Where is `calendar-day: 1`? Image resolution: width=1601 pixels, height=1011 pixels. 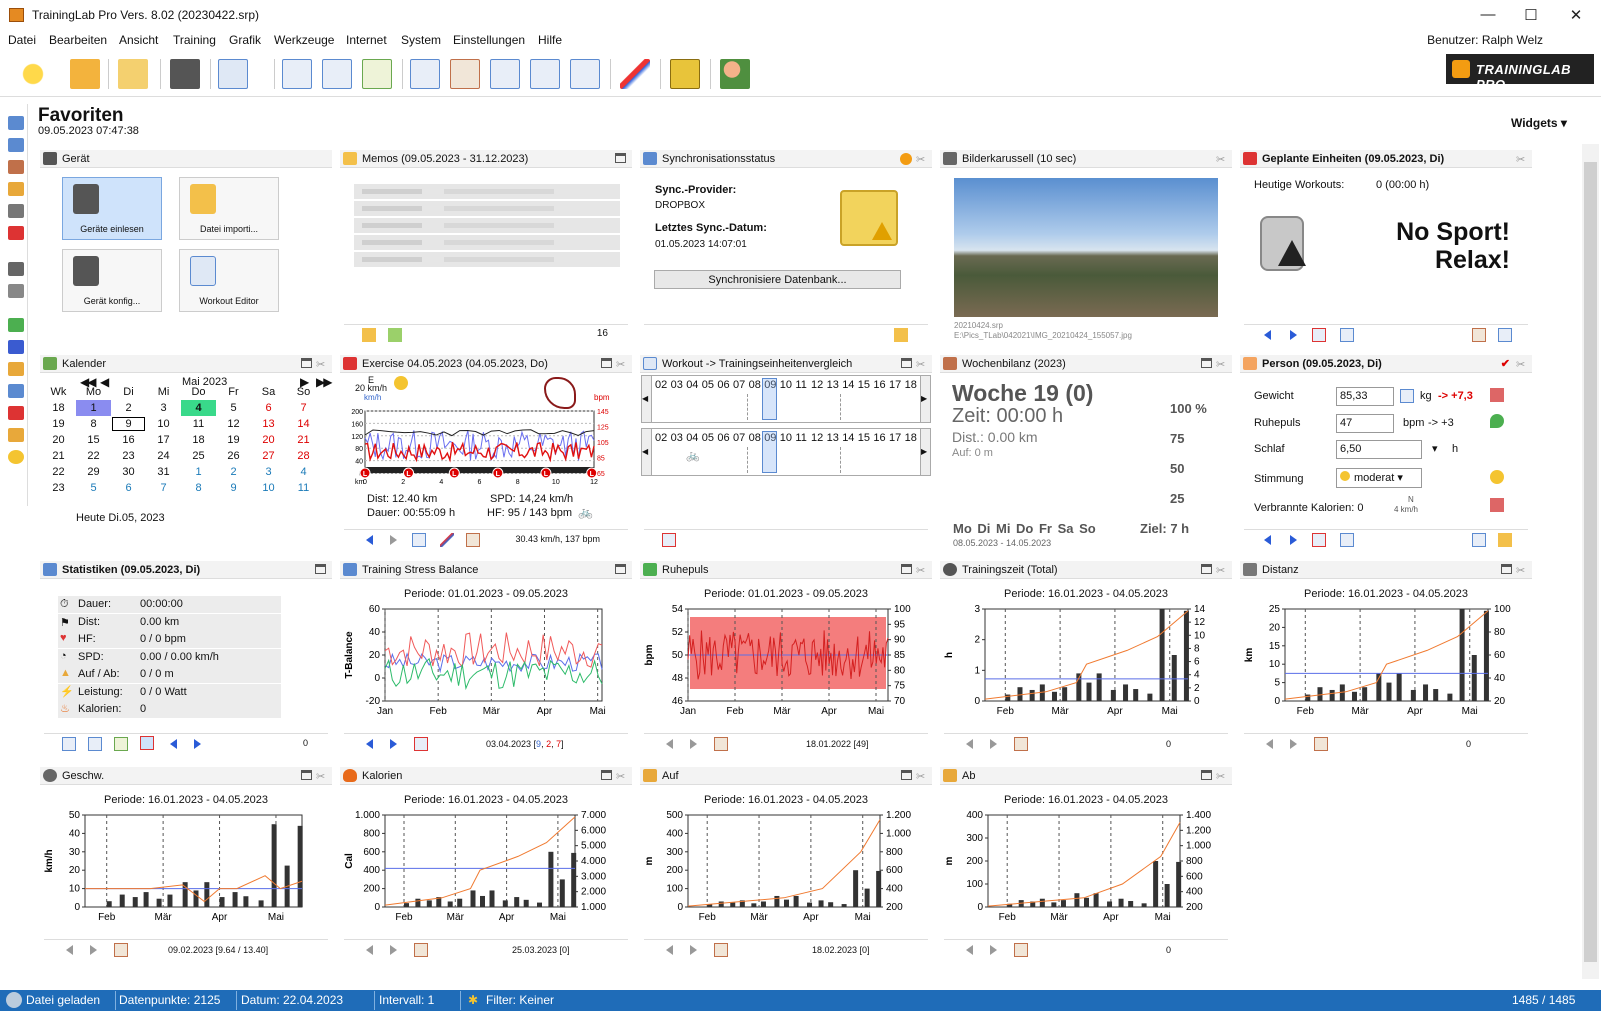 calendar-day: 1 is located at coordinates (93, 408).